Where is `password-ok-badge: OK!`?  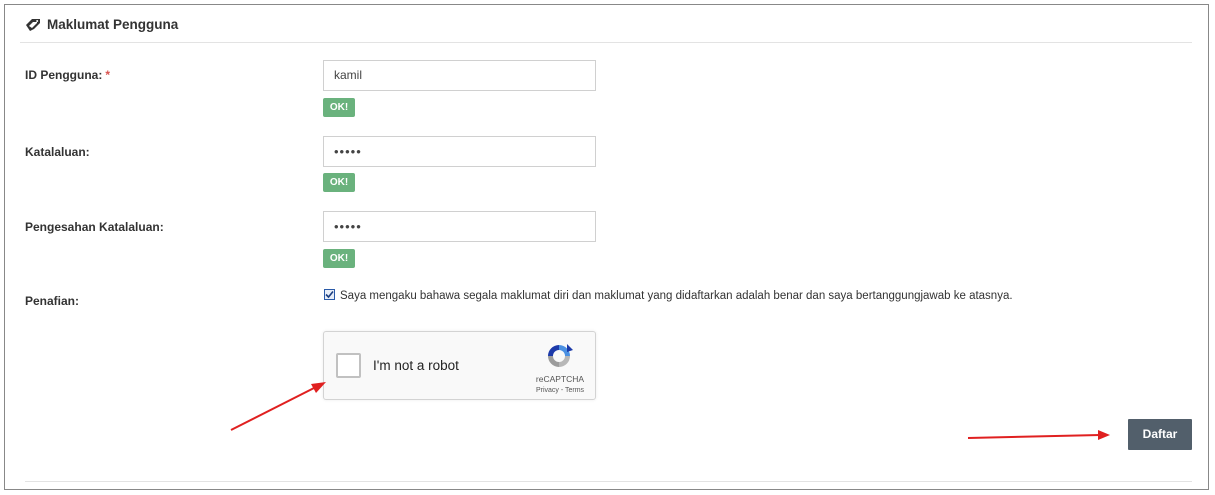 password-ok-badge: OK! is located at coordinates (339, 182).